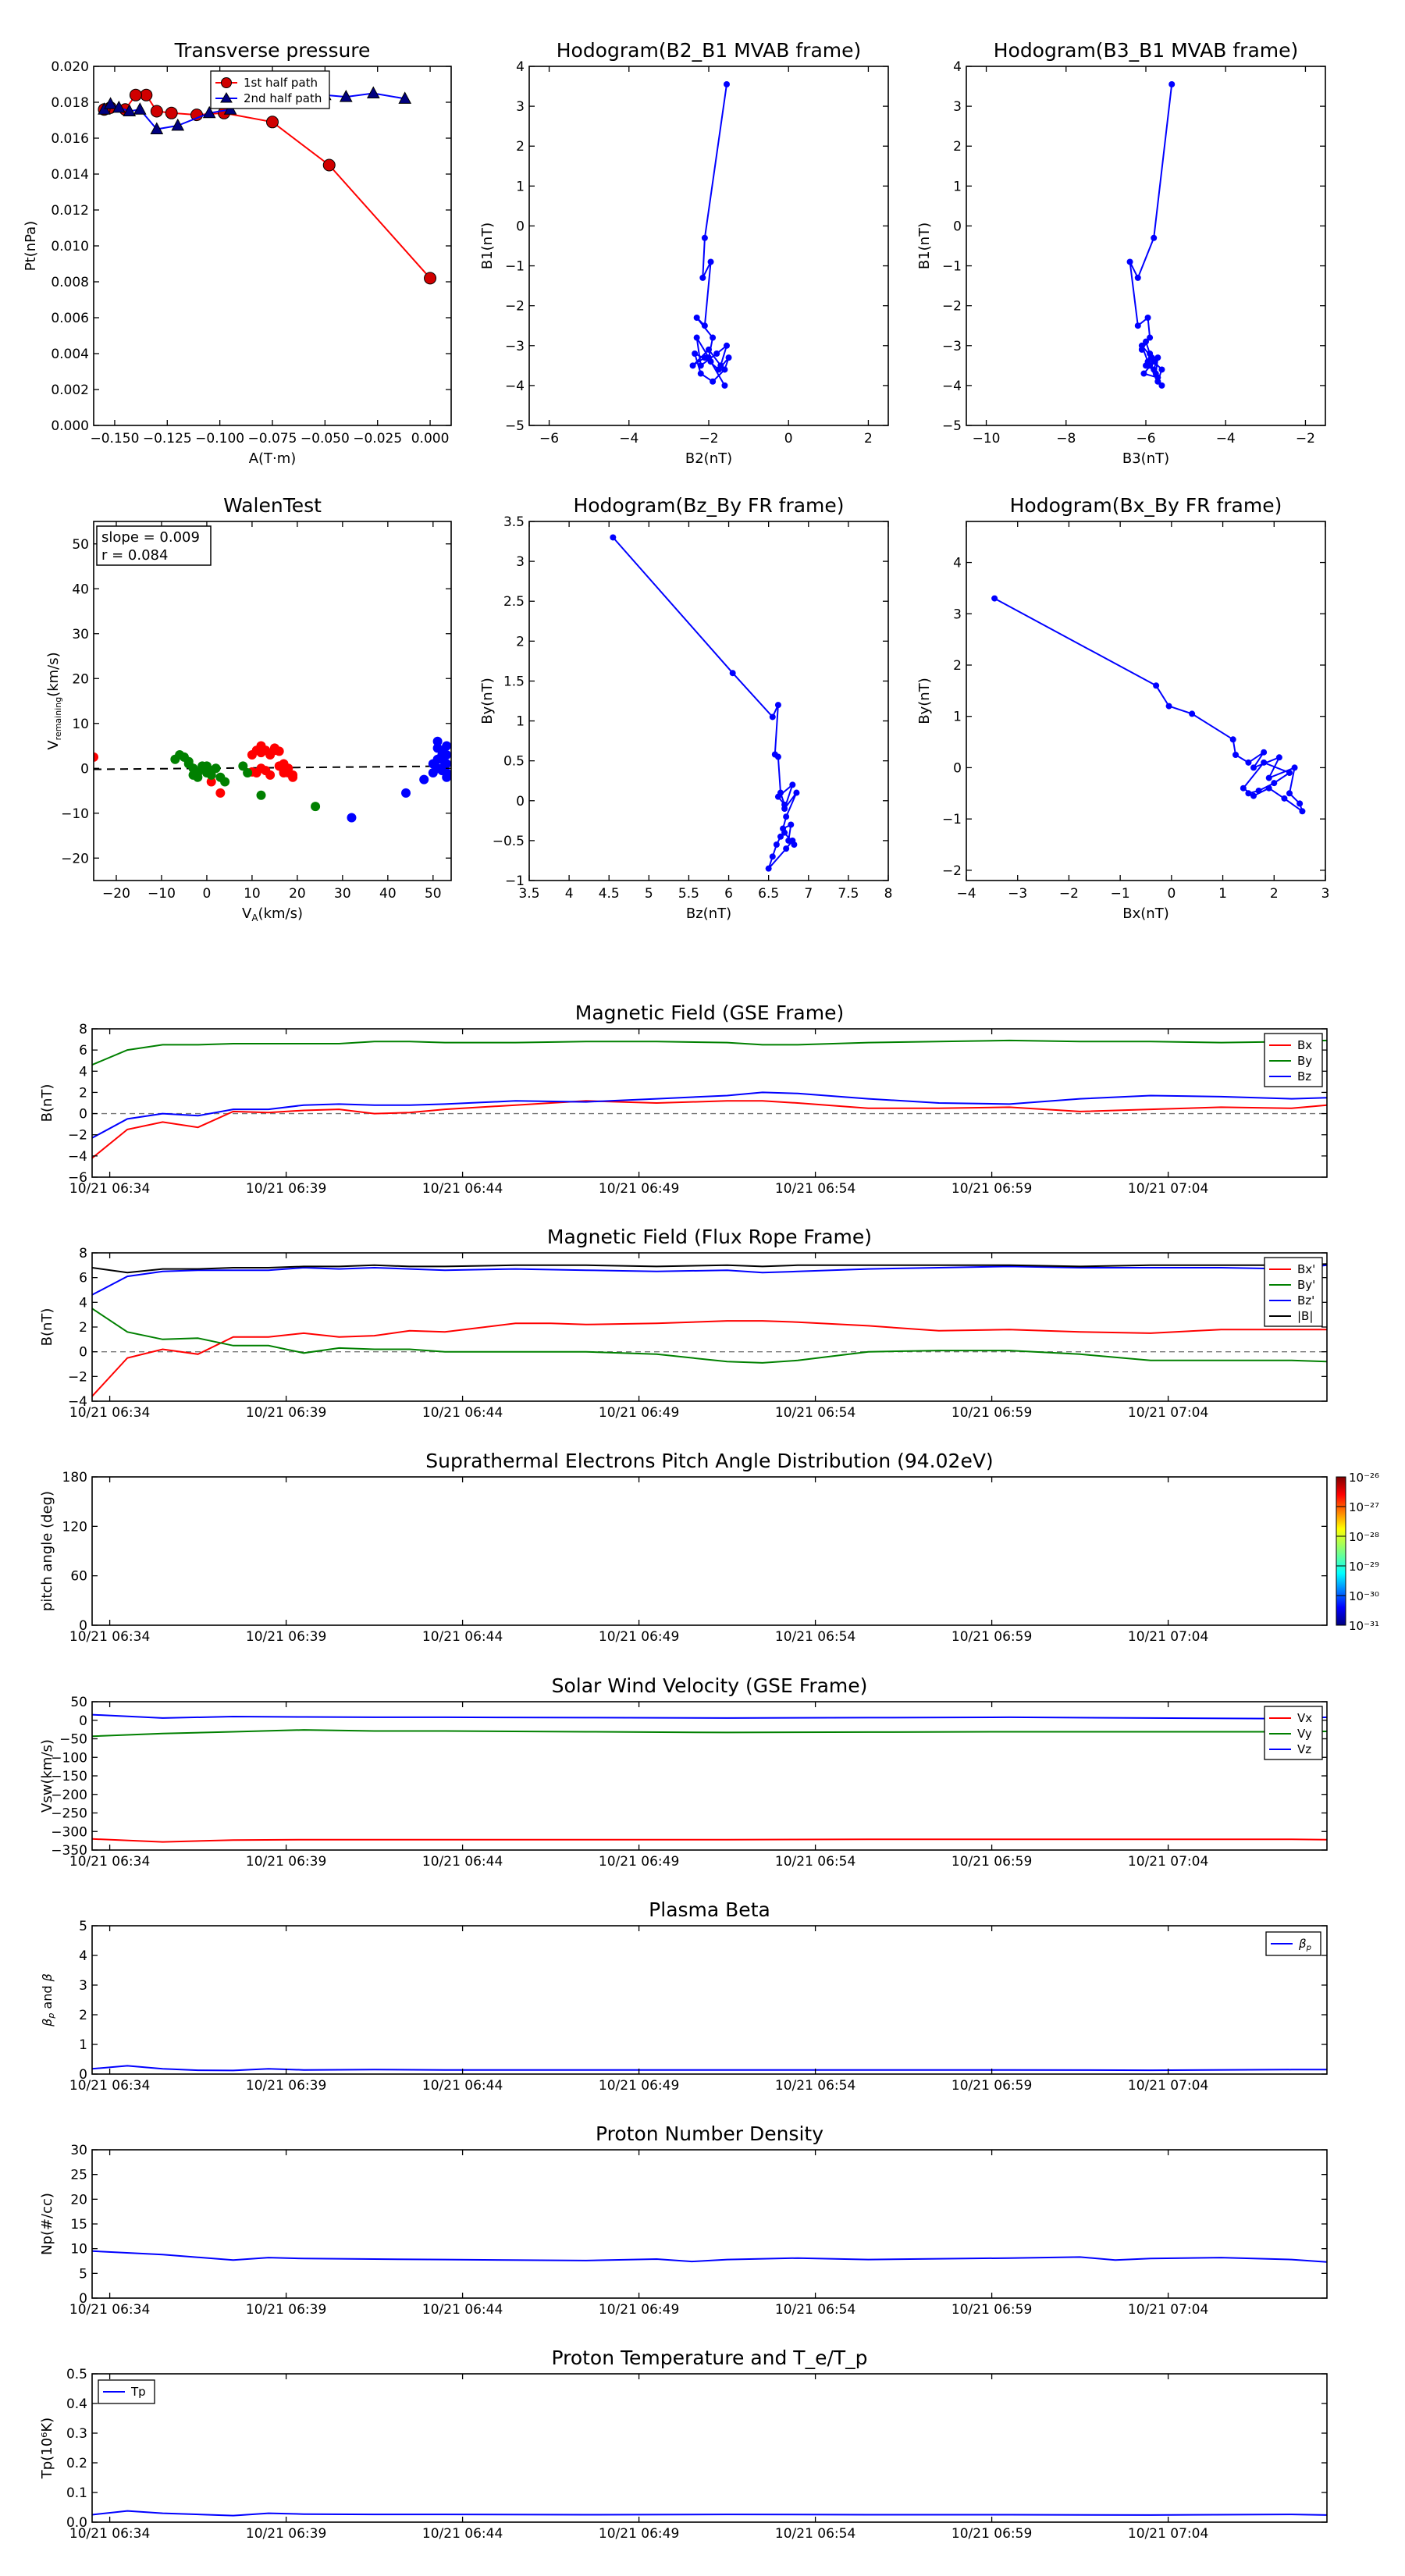  I want to click on y-tick-label: 0.5, so click(76, 2374).